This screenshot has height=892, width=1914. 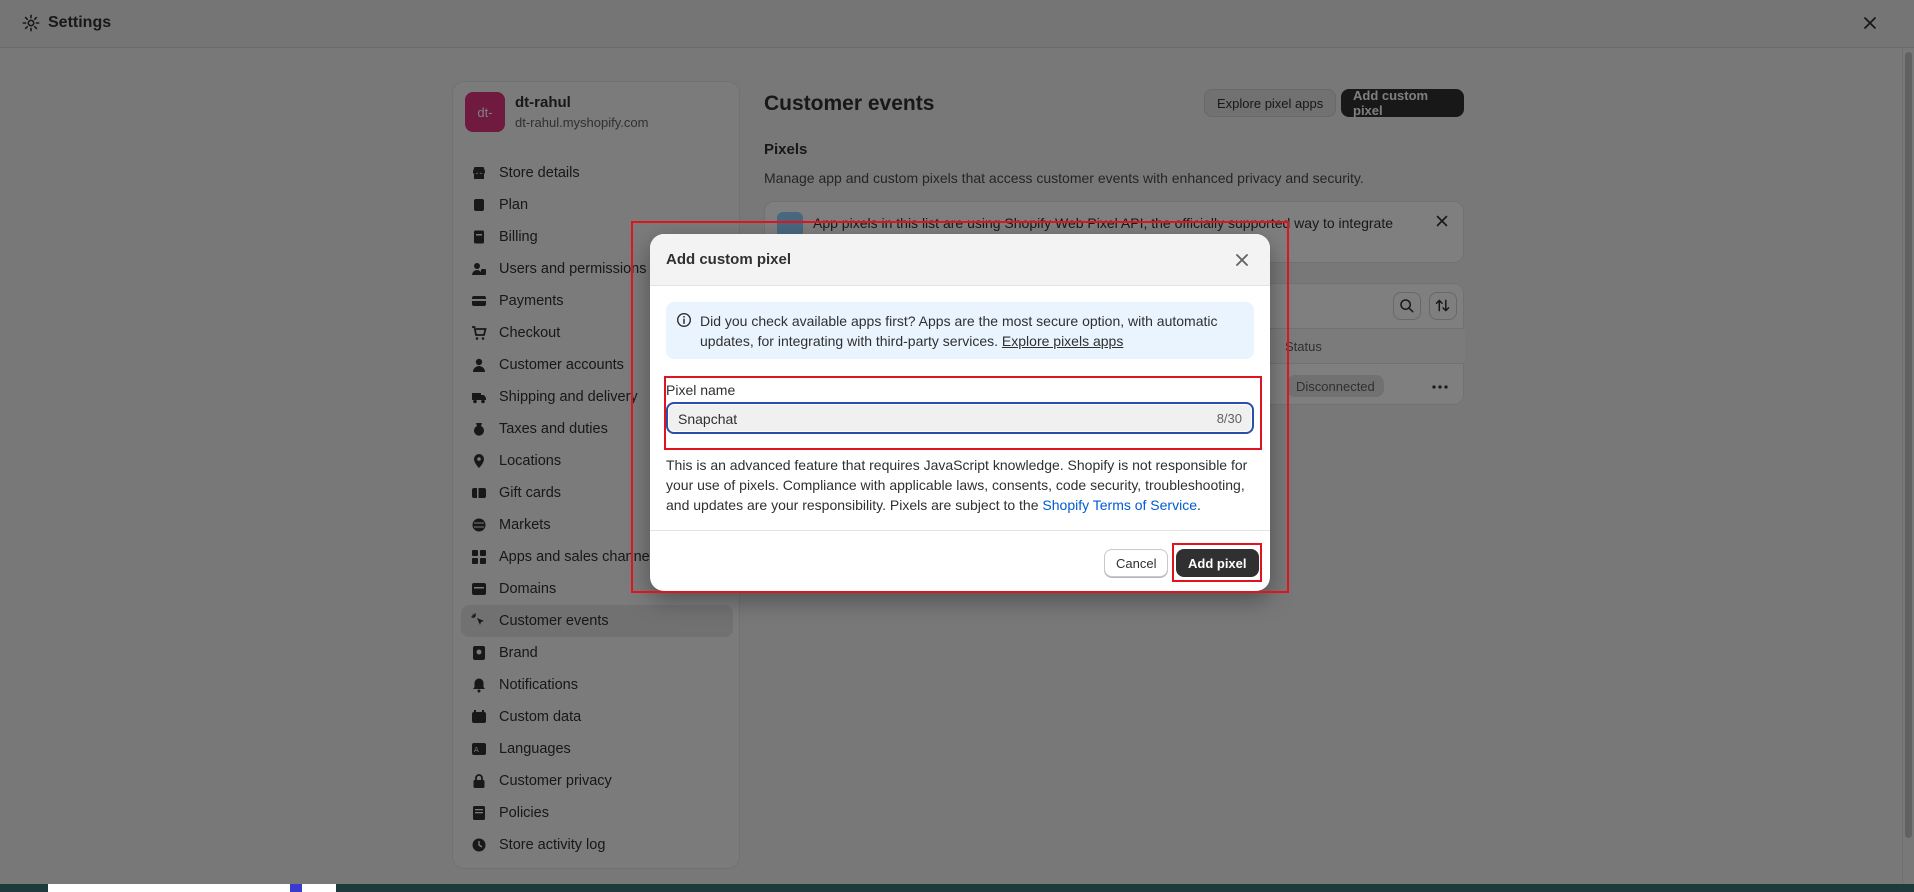 I want to click on dialog-title: Add custom pixel, so click(x=729, y=259).